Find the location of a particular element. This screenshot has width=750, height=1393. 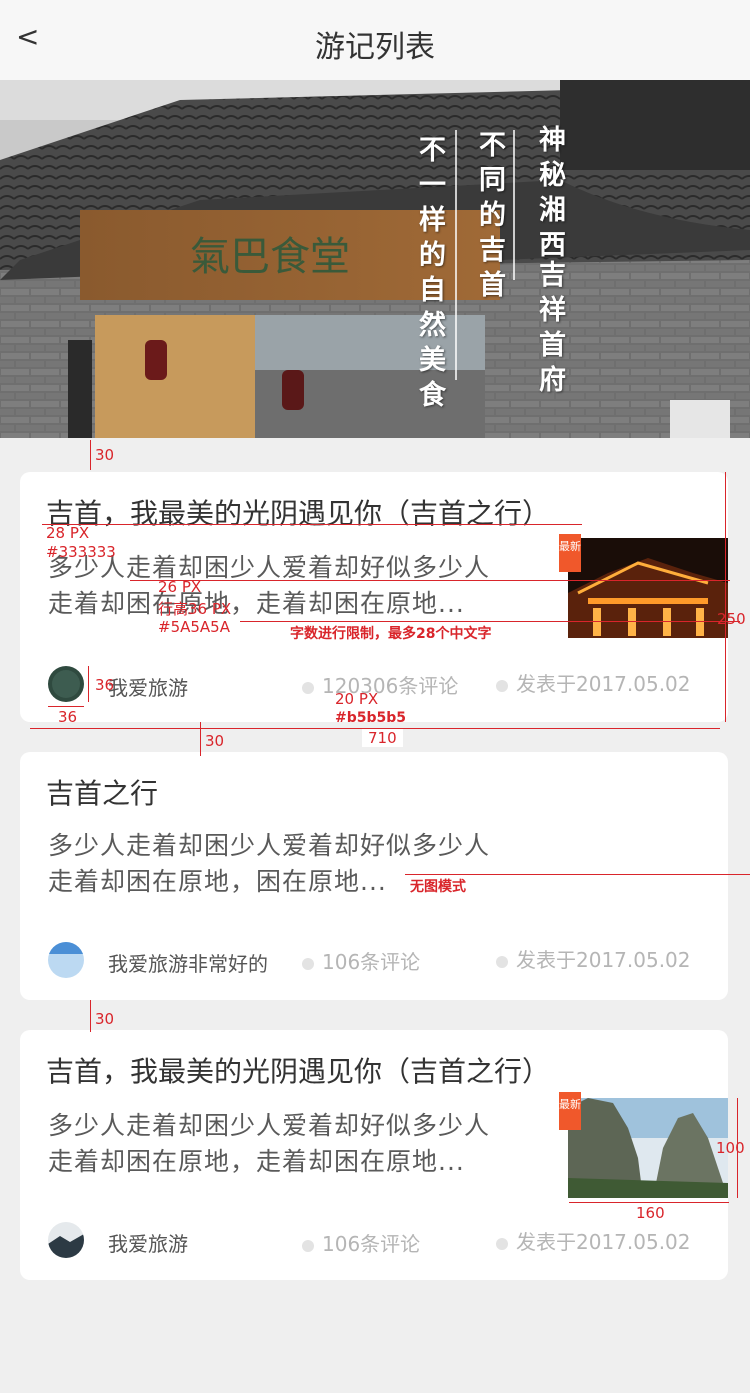

comment-count: 120306条评论 is located at coordinates (380, 684).